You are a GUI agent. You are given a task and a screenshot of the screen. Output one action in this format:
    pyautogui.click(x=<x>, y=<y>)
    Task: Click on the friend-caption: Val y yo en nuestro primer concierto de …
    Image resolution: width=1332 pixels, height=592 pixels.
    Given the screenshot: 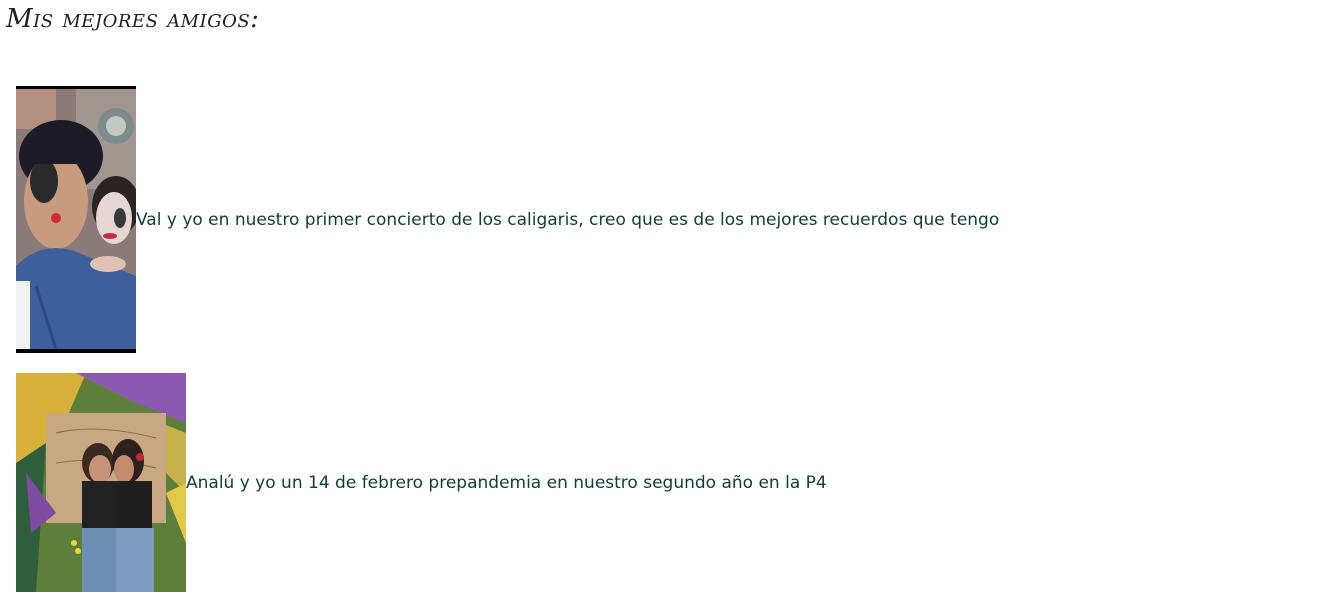 What is the action you would take?
    pyautogui.click(x=568, y=219)
    